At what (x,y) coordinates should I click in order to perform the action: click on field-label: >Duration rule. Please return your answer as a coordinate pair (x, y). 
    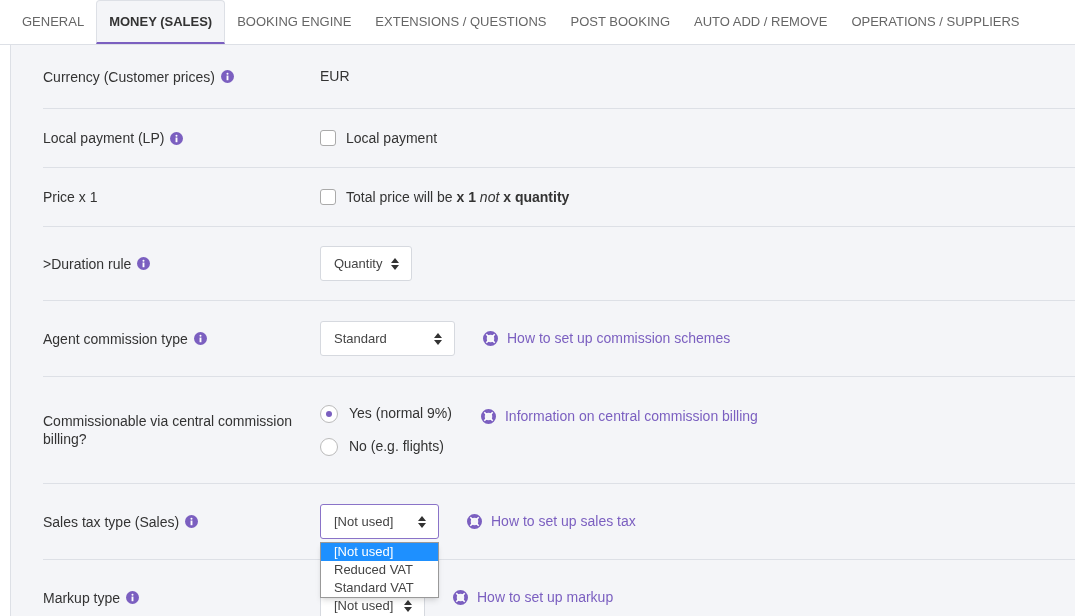
    Looking at the image, I should click on (87, 263).